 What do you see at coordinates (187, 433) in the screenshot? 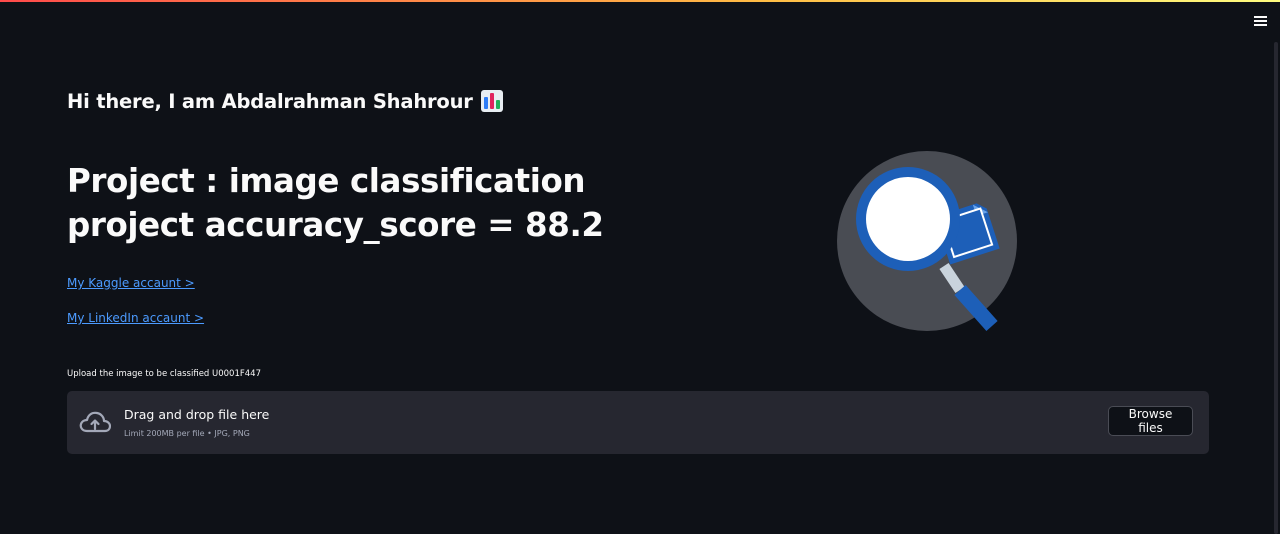
I see `dropzone-subtitle: Limit 200MB per file • JPG, PNG` at bounding box center [187, 433].